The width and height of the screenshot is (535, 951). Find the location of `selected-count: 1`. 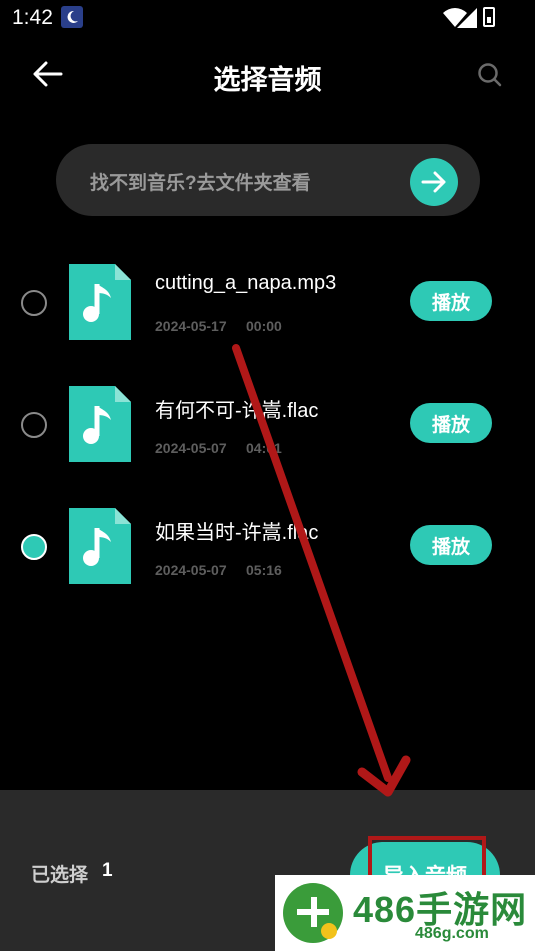

selected-count: 1 is located at coordinates (107, 870).